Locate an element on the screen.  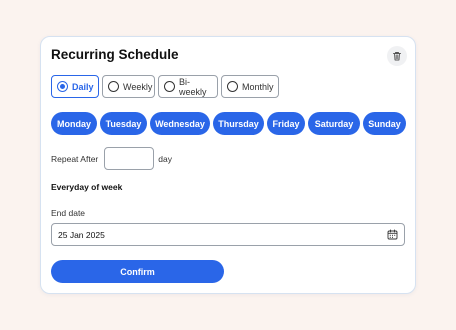
day-button-tuesday: Tuesday is located at coordinates (123, 123).